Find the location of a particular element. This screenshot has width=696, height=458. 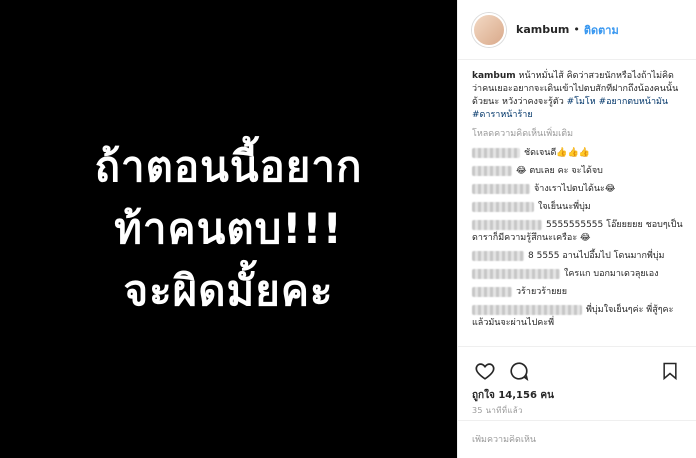

comment-item: 😂 ตบเลย คะ จะได้จบ is located at coordinates (577, 171).